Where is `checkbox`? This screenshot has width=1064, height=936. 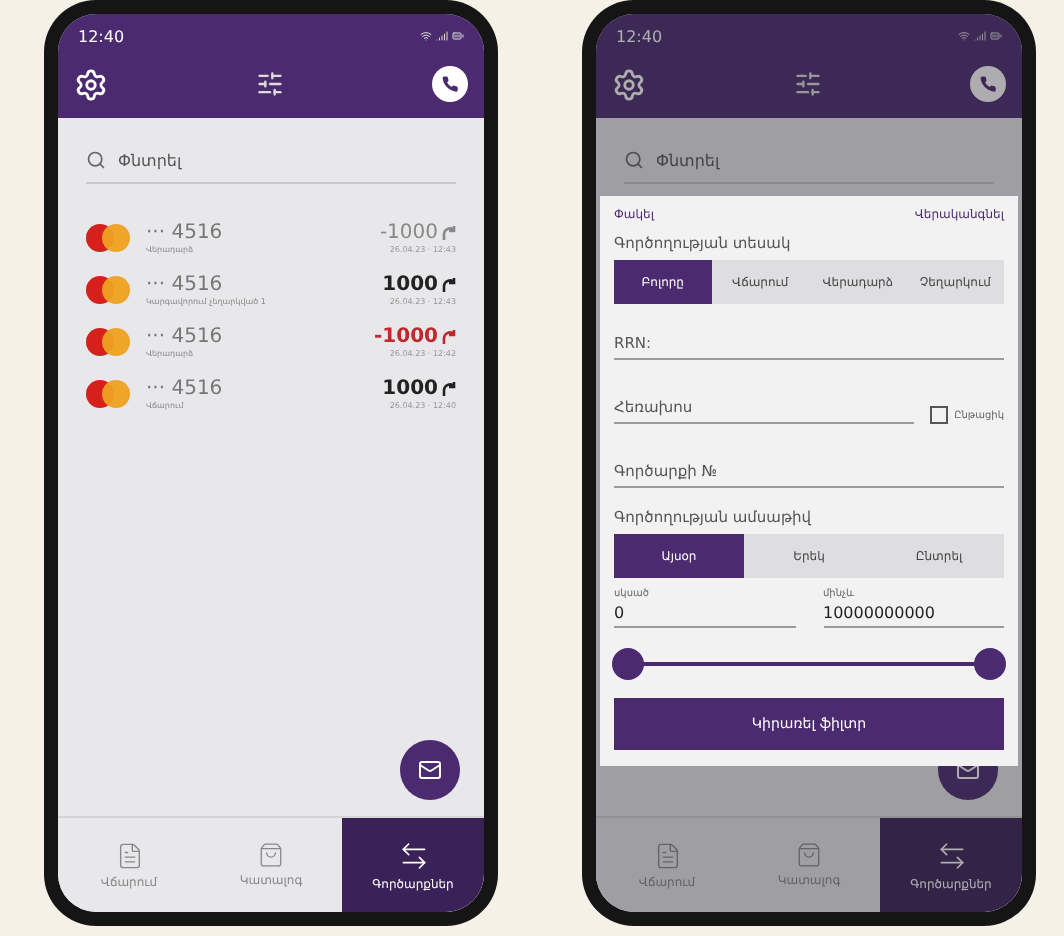
checkbox is located at coordinates (939, 415).